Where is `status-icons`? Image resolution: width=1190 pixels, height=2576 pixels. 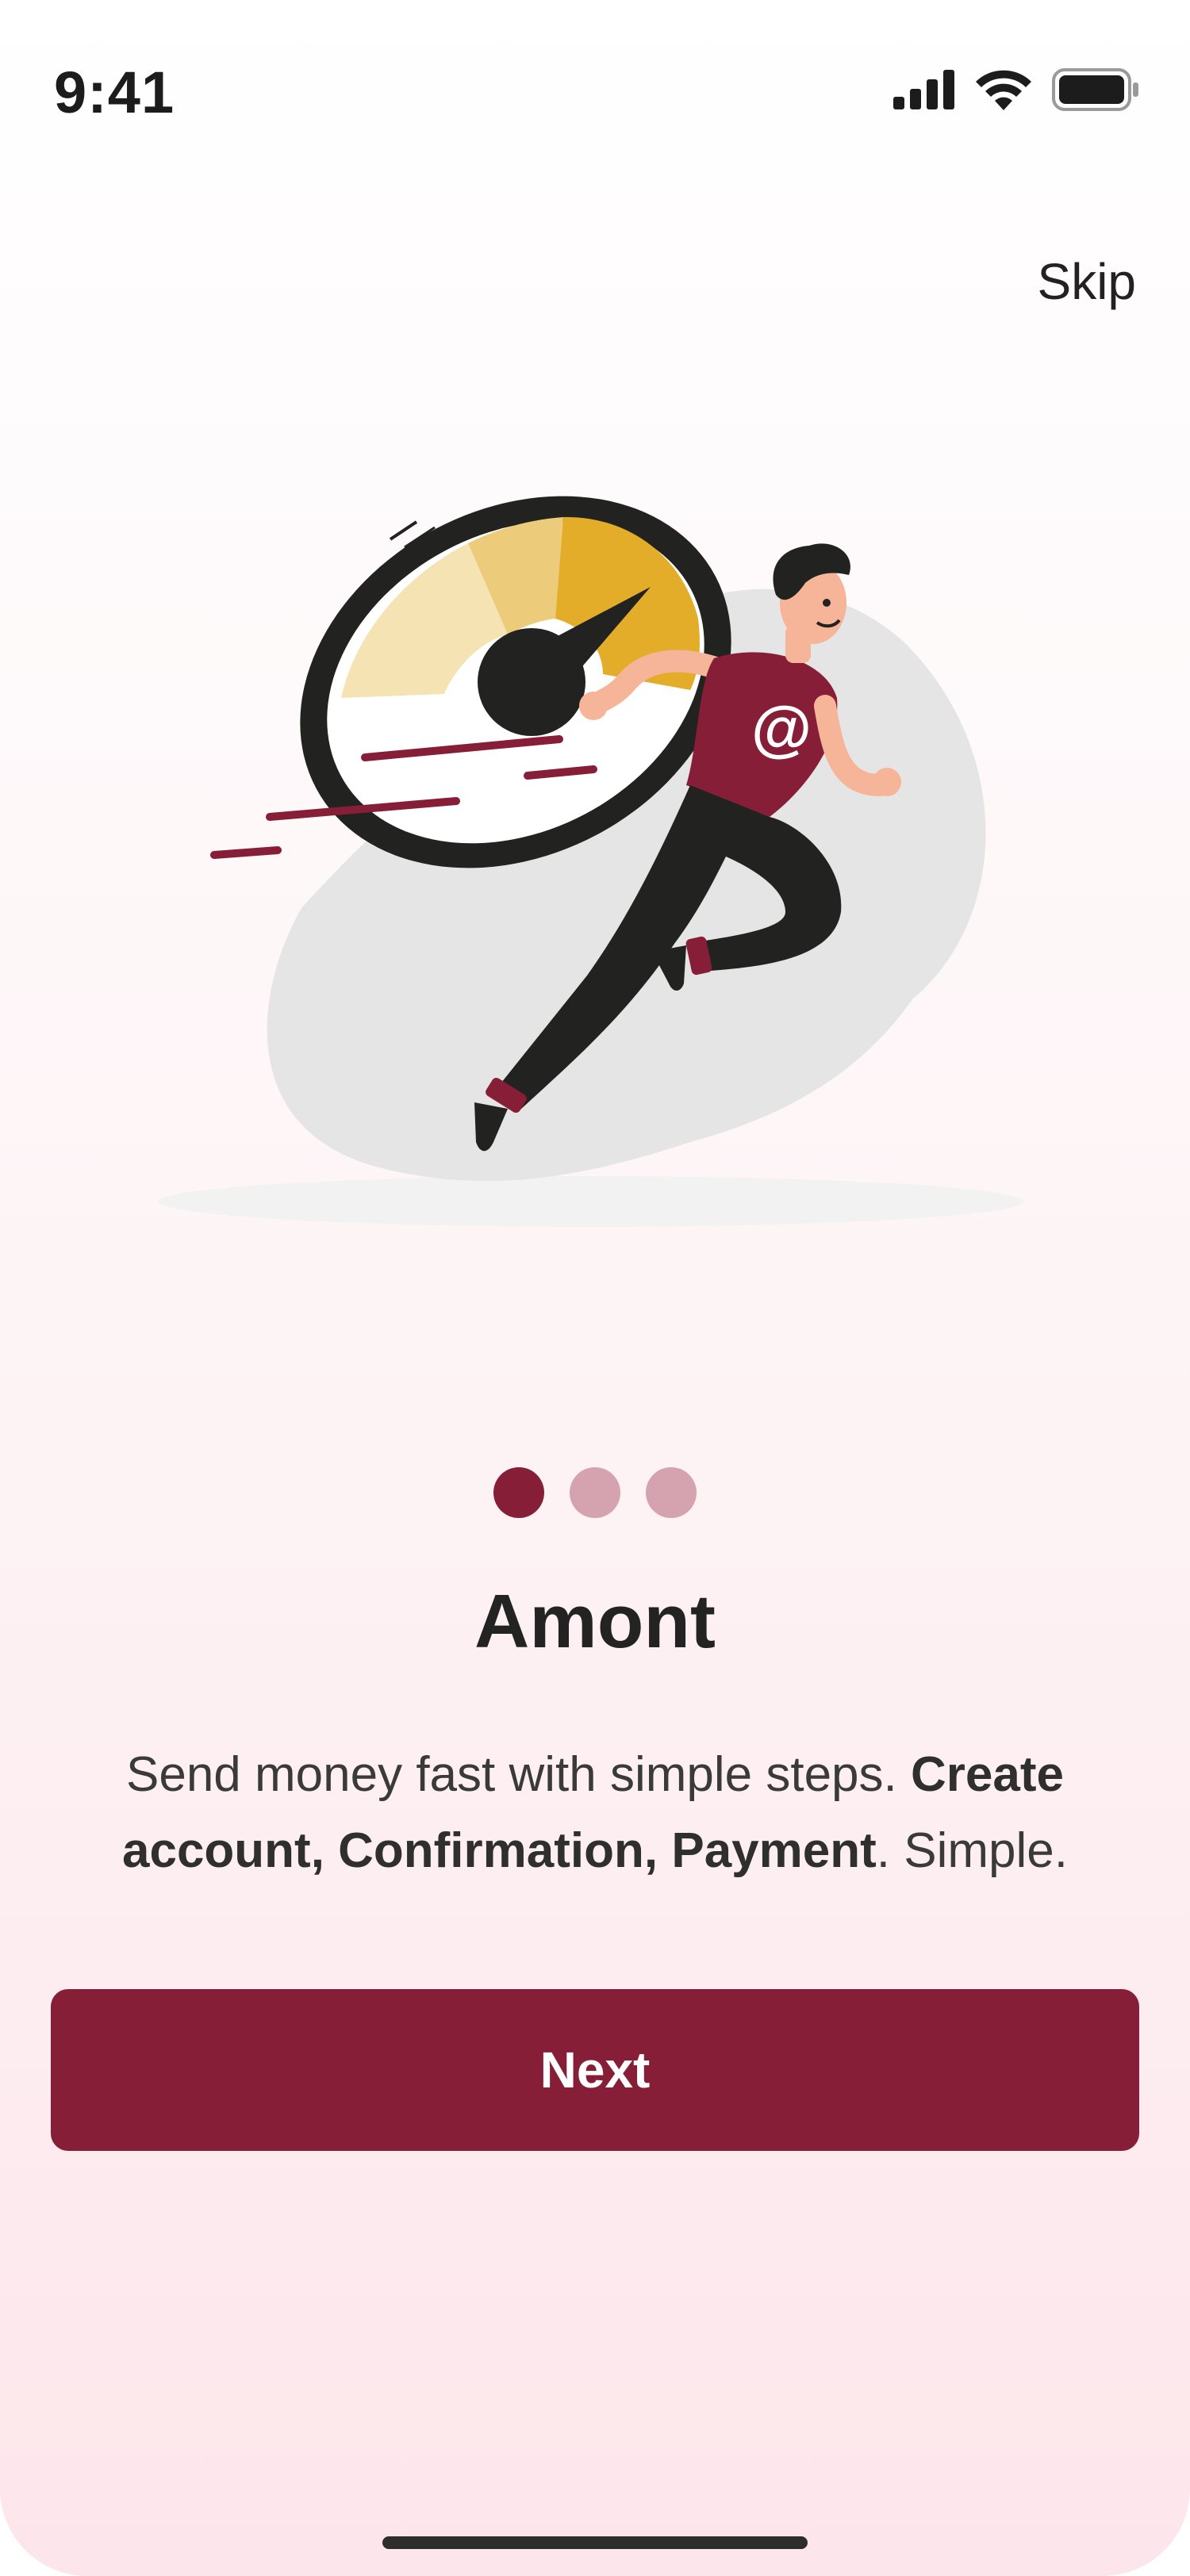
status-icons is located at coordinates (1016, 90).